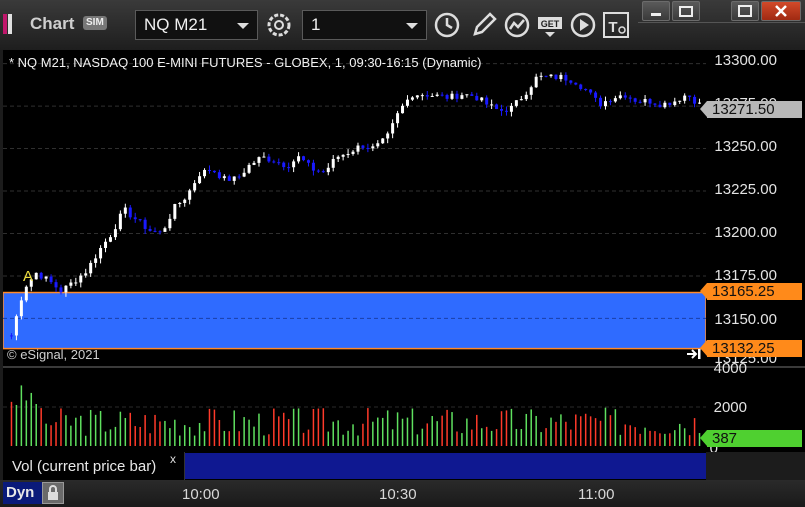  What do you see at coordinates (445, 466) in the screenshot?
I see `study-tab-strip` at bounding box center [445, 466].